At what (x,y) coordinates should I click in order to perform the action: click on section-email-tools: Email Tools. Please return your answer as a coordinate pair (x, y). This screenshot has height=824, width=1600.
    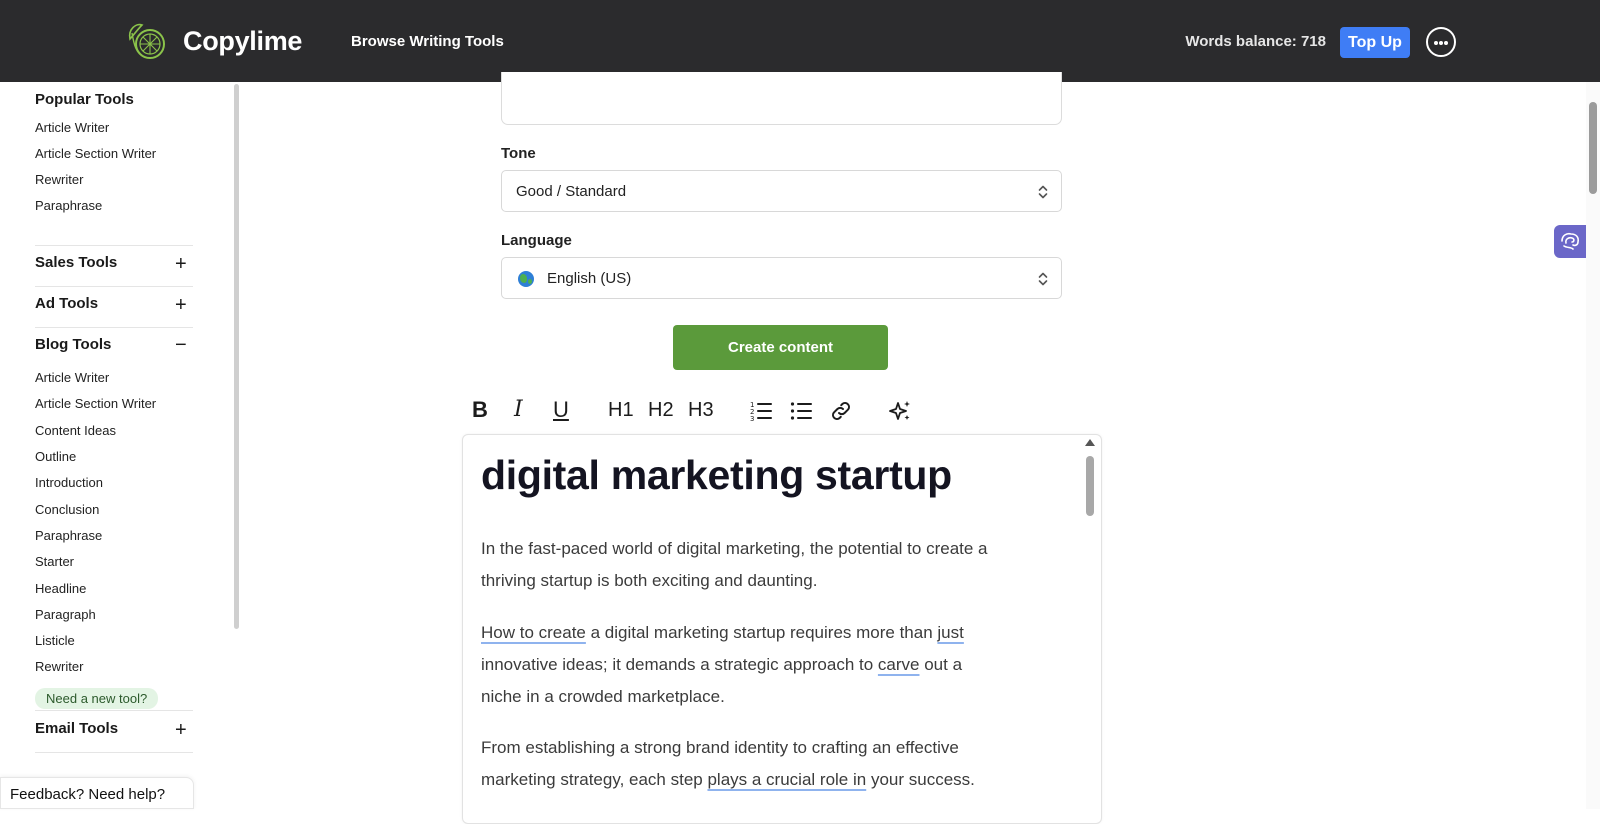
    Looking at the image, I should click on (76, 728).